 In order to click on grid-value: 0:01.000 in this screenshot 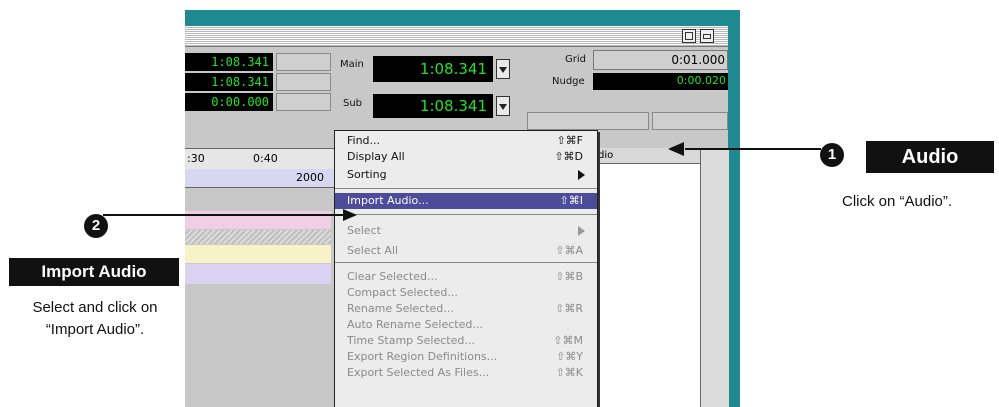, I will do `click(660, 60)`.